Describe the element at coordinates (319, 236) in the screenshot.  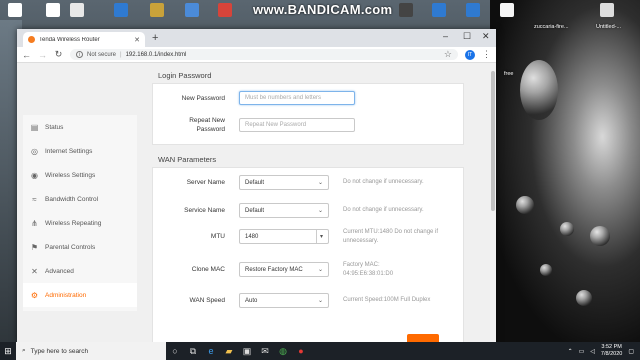
I see `dropdown-arrow-icon: ▾` at that location.